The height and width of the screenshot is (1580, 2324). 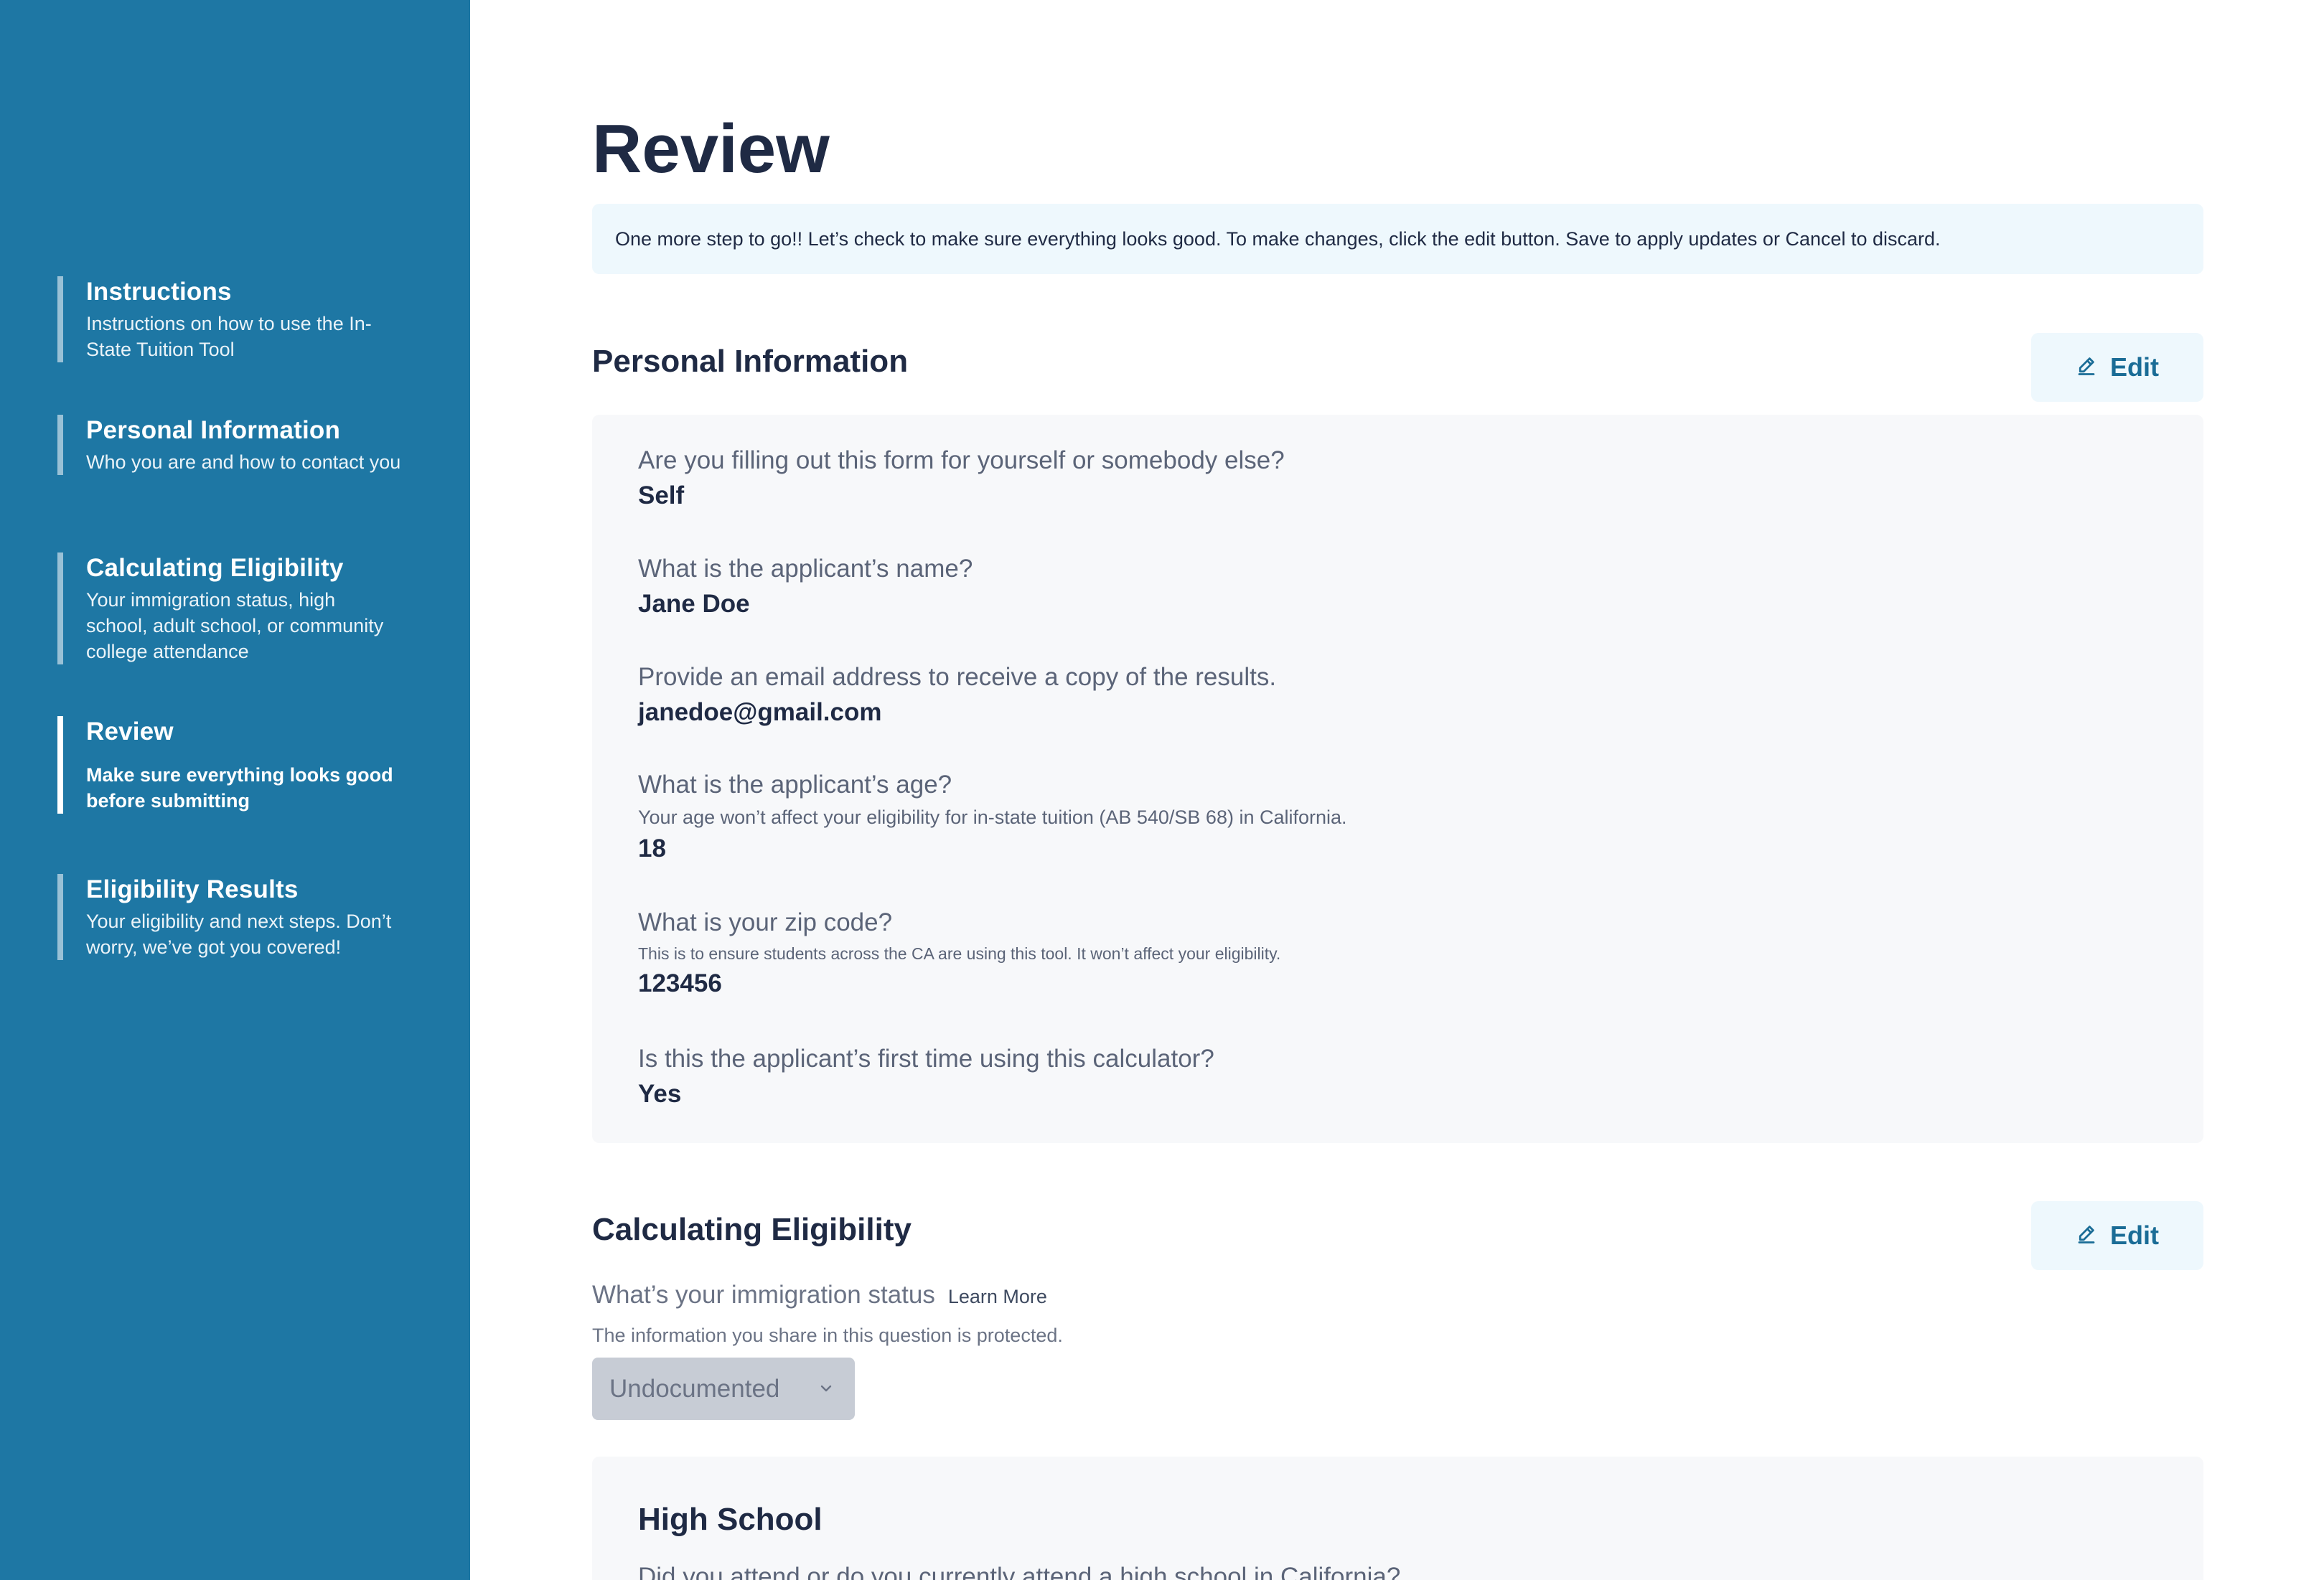 I want to click on step-title: Review, so click(x=130, y=732).